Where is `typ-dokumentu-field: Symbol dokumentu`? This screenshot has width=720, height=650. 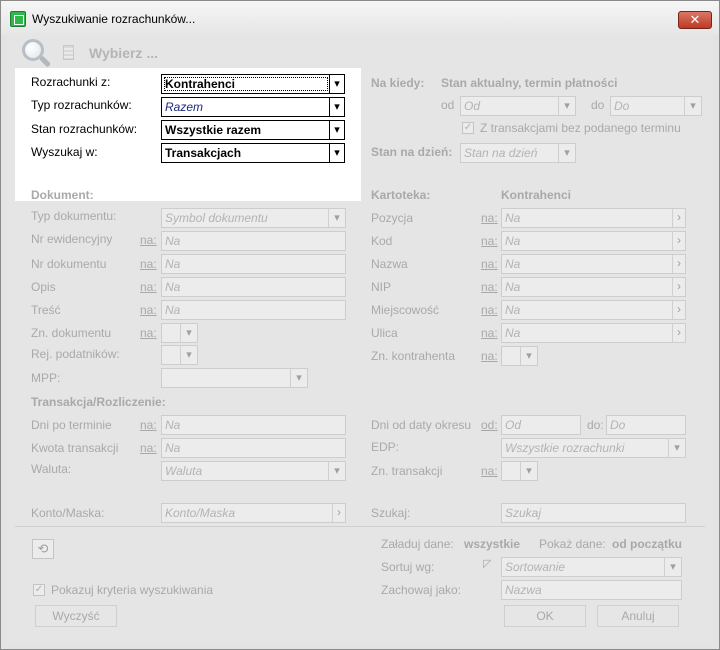 typ-dokumentu-field: Symbol dokumentu is located at coordinates (253, 218).